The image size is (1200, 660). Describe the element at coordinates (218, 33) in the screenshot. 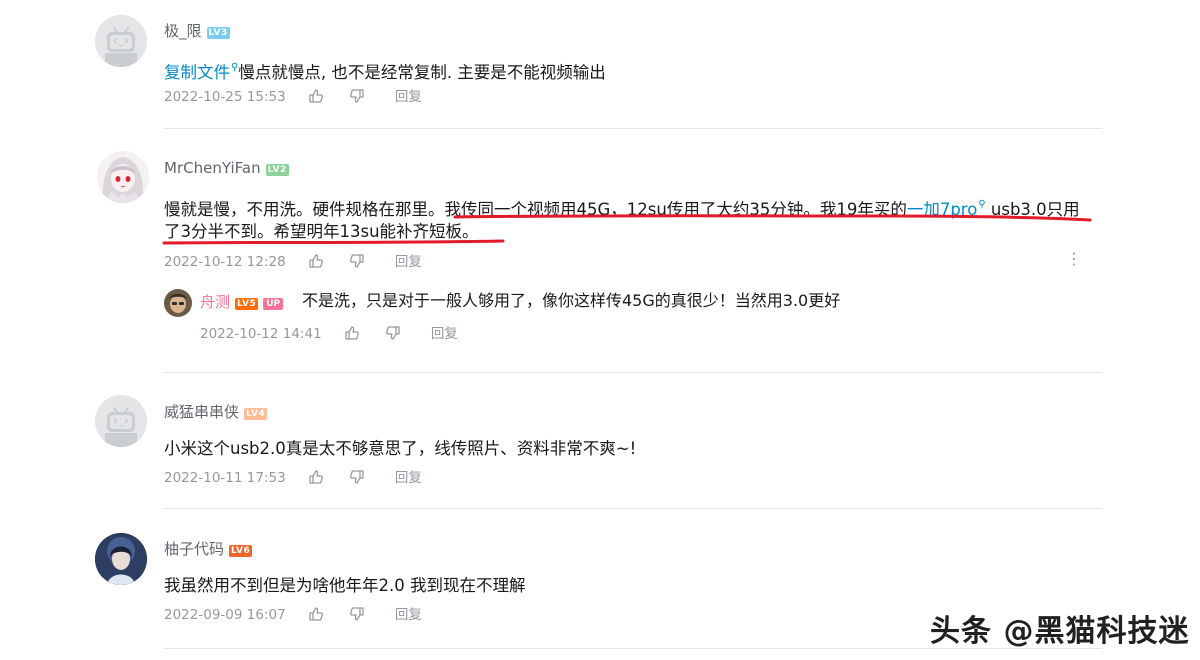

I see `level-badge: LV3` at that location.